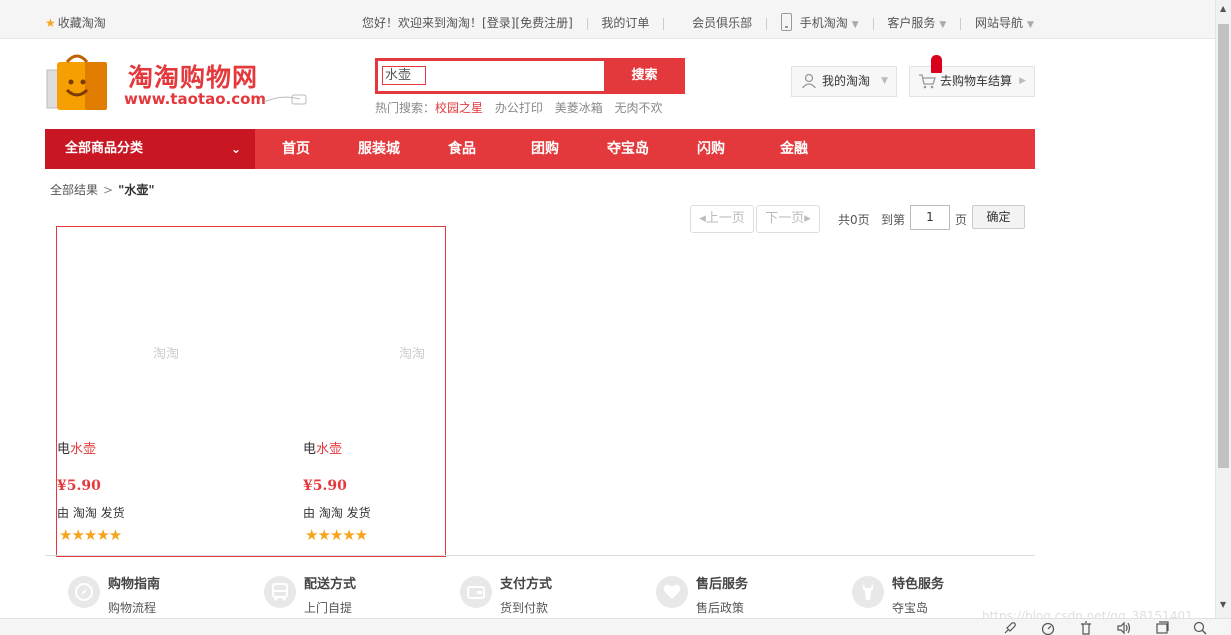 The height and width of the screenshot is (635, 1231). What do you see at coordinates (579, 108) in the screenshot?
I see `hot-term: 美菱冰箱` at bounding box center [579, 108].